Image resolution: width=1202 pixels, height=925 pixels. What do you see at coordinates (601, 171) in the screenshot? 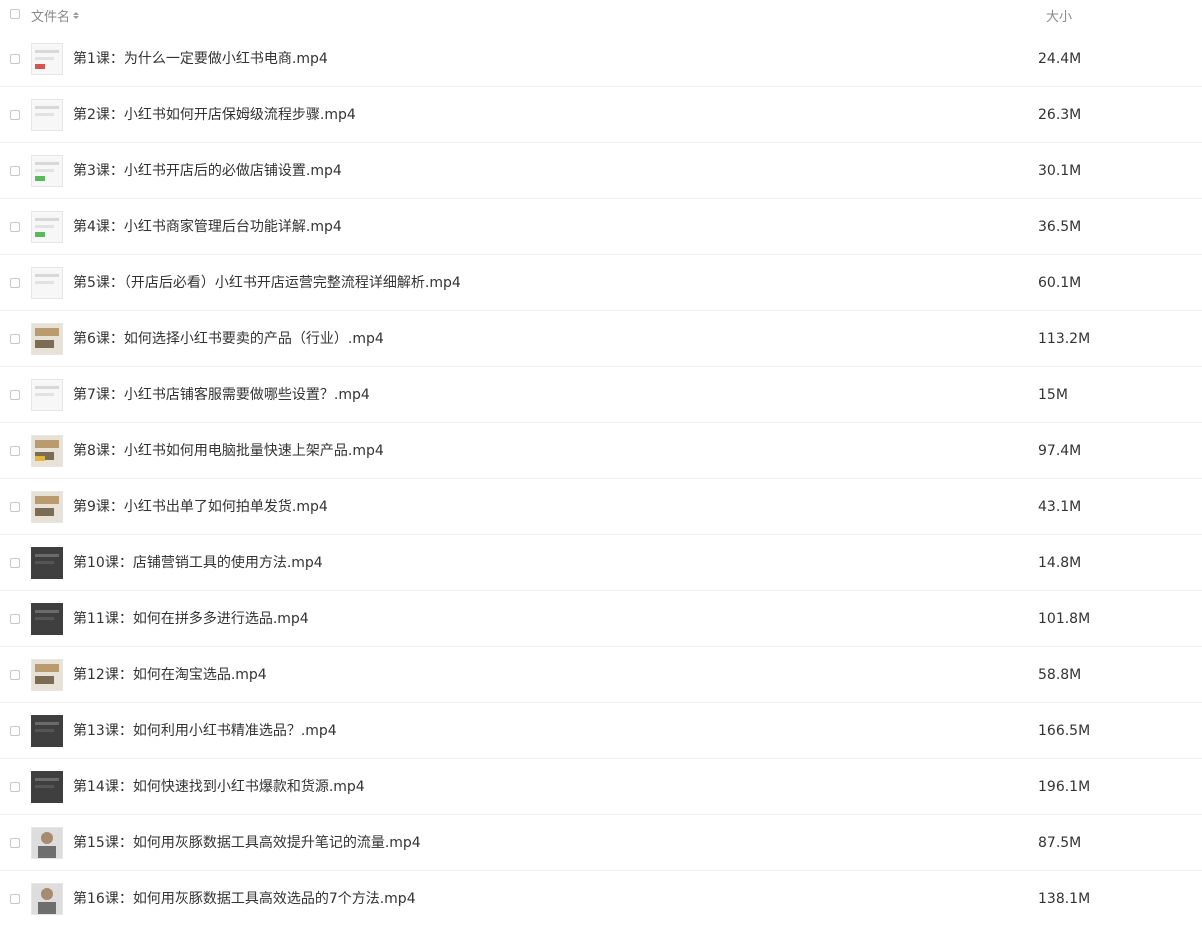
I see `file-row: 第3课：小红书开店后的必做店铺设置.mp4 30.1M` at bounding box center [601, 171].